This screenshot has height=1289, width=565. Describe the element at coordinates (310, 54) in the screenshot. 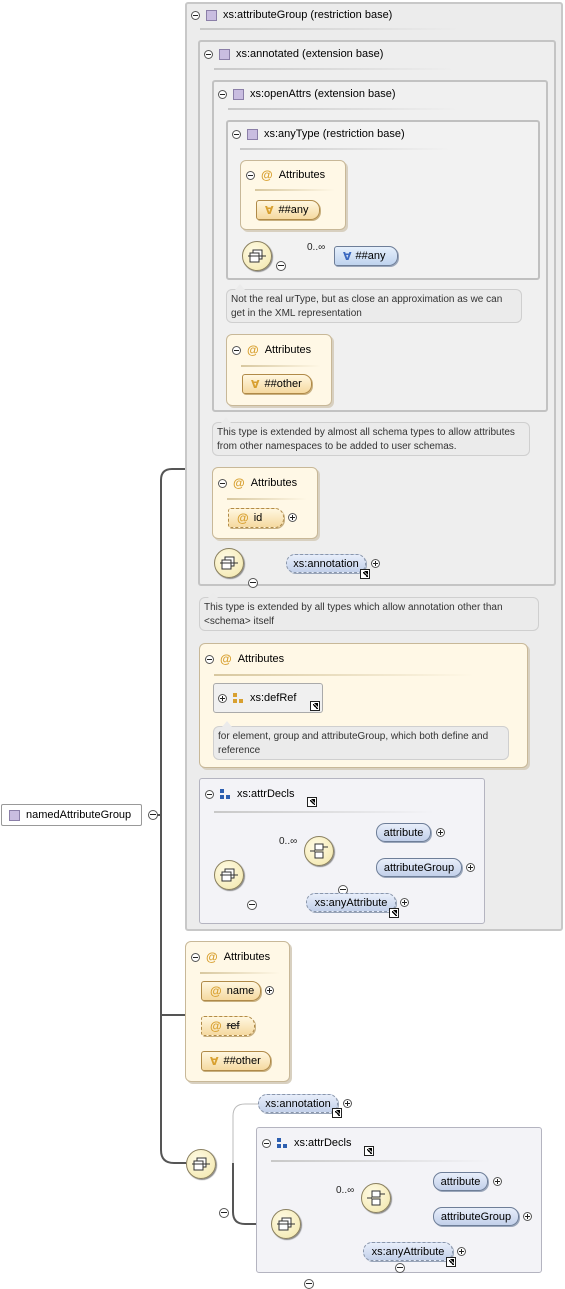

I see `annotated-base-label: xs:annotated (extension base)` at that location.